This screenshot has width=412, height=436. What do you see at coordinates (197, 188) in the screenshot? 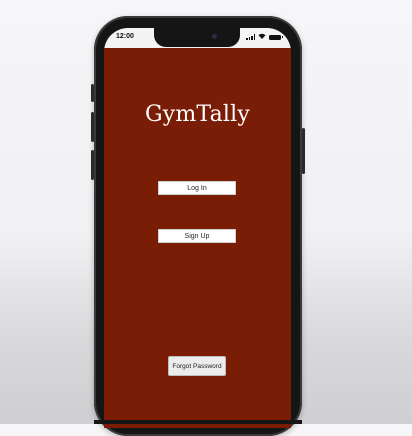
I see `login-button: Log In` at bounding box center [197, 188].